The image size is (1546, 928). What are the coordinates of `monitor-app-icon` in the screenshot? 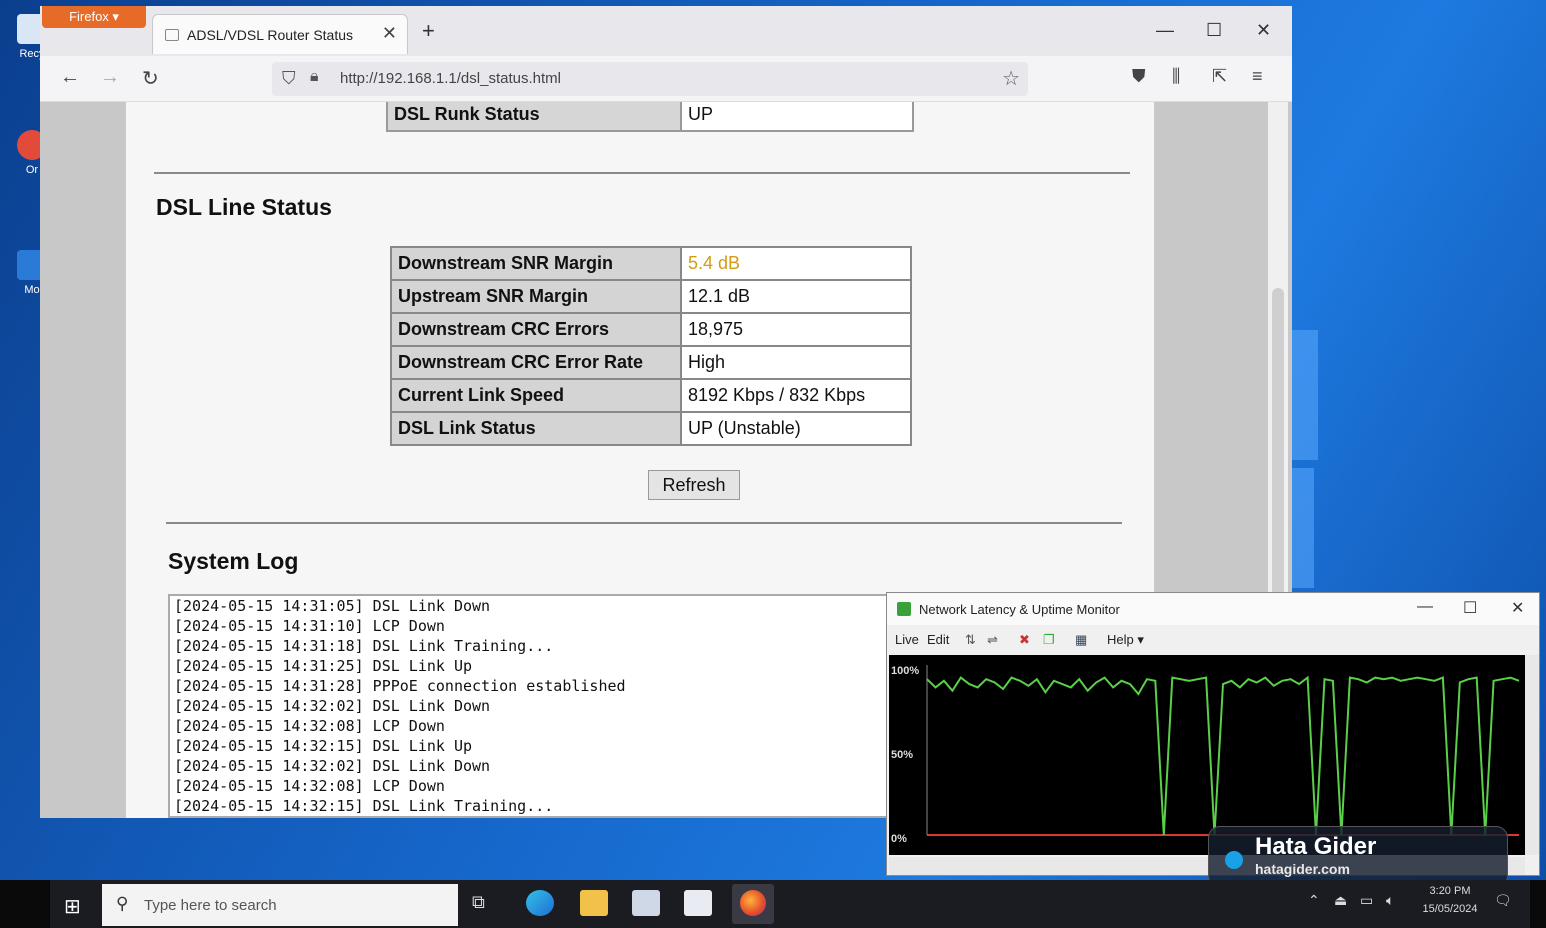 It's located at (904, 609).